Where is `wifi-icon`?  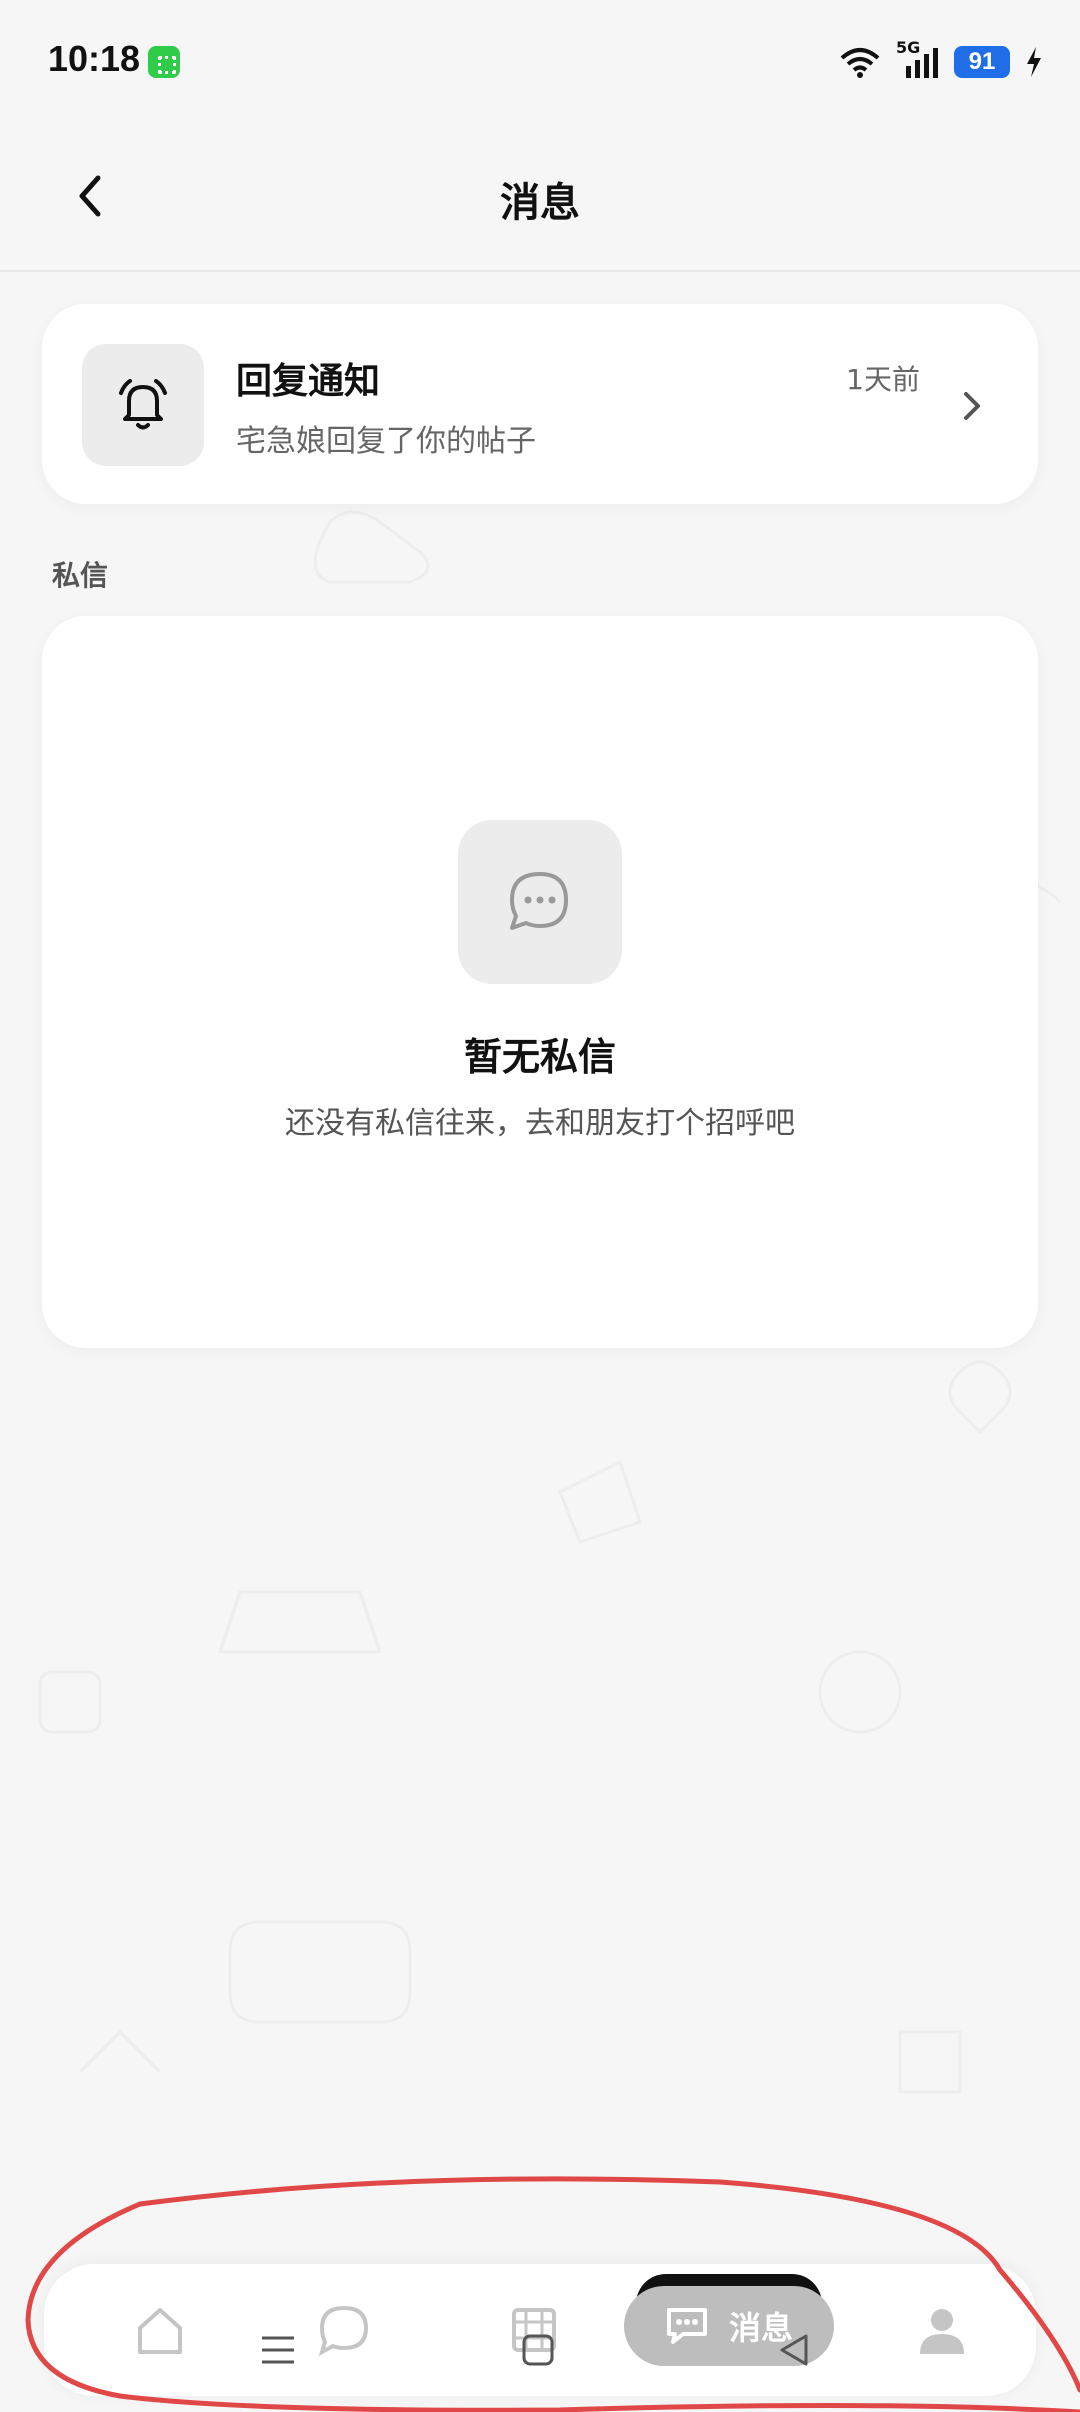 wifi-icon is located at coordinates (860, 63).